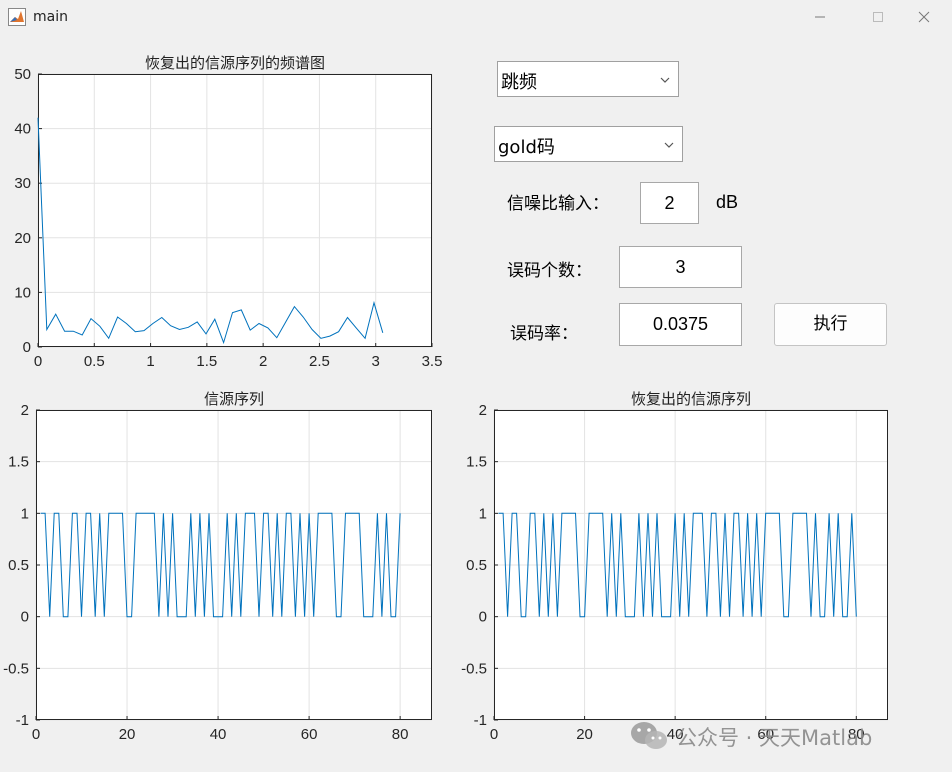 This screenshot has height=772, width=952. Describe the element at coordinates (774, 738) in the screenshot. I see `watermark-text: 公众号 · 天天Matlab` at that location.